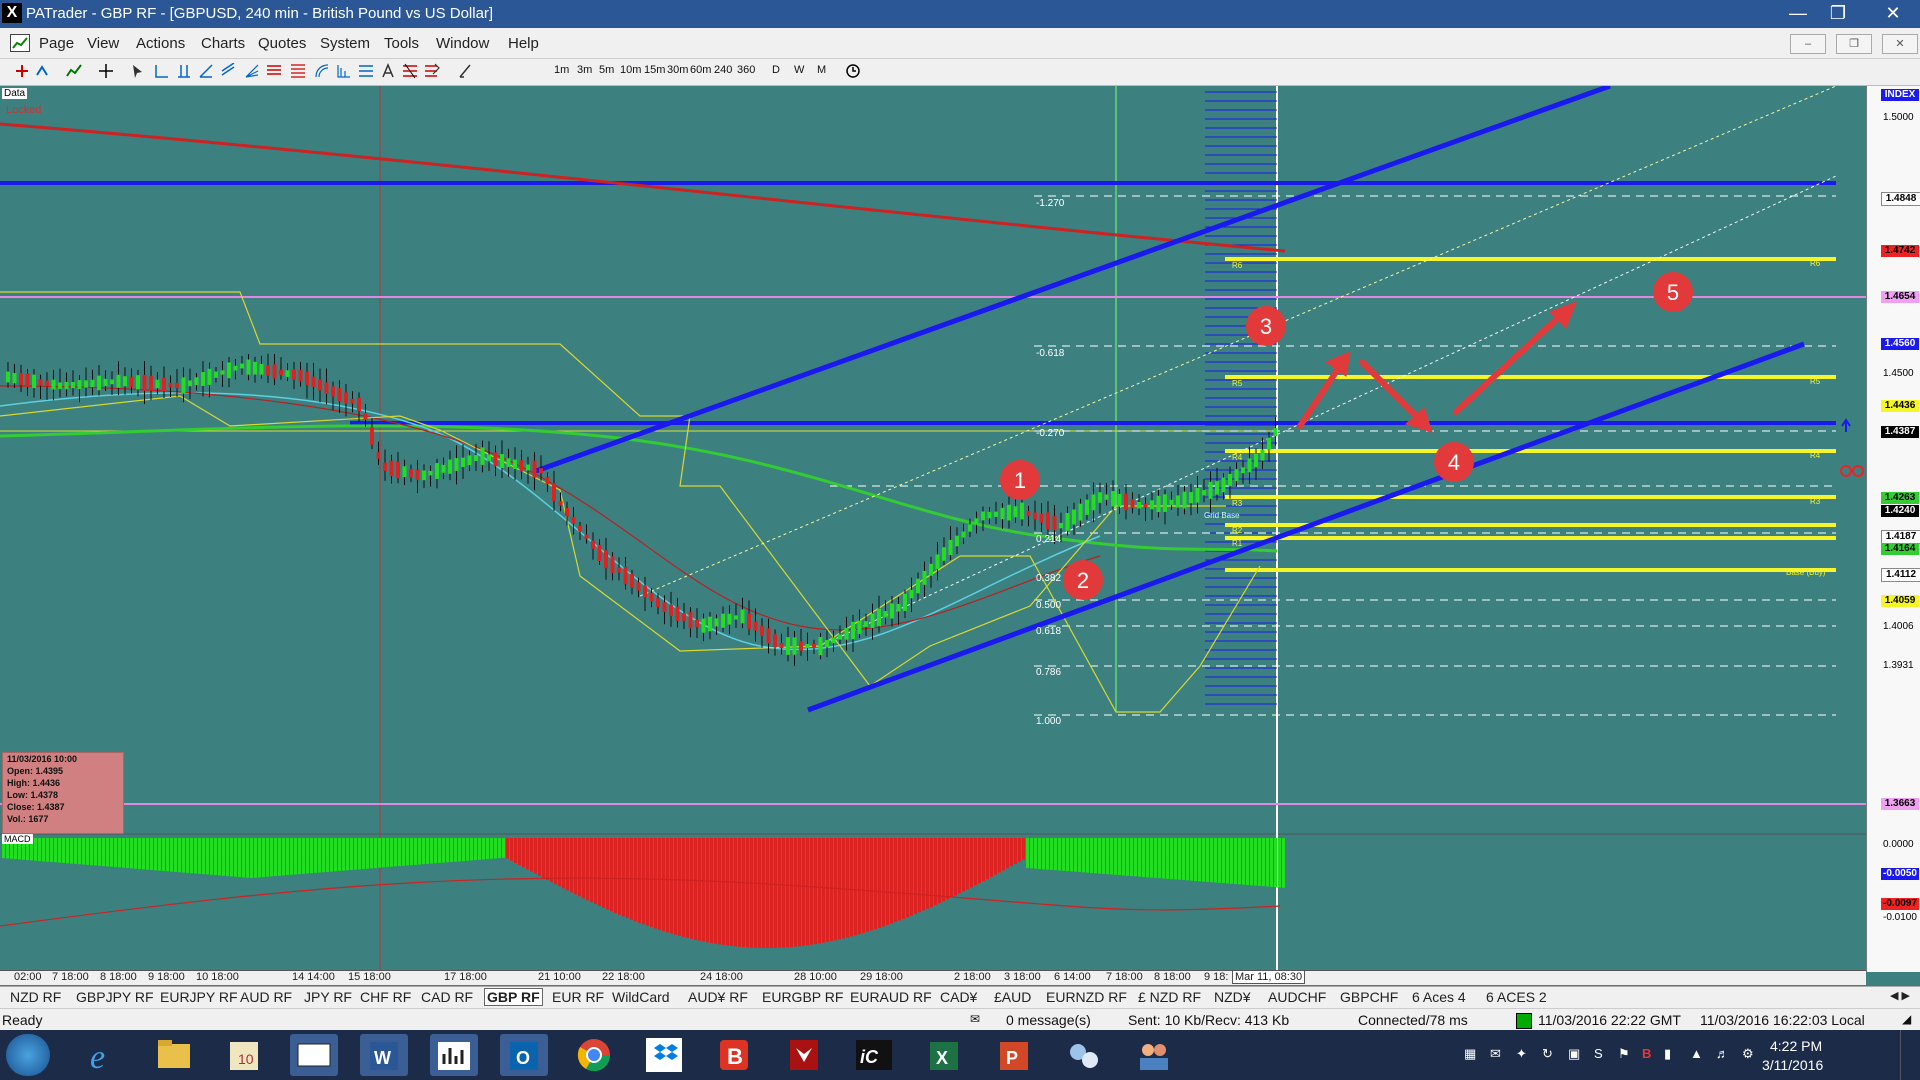  Describe the element at coordinates (174, 1055) in the screenshot. I see `file-explorer-icon` at that location.